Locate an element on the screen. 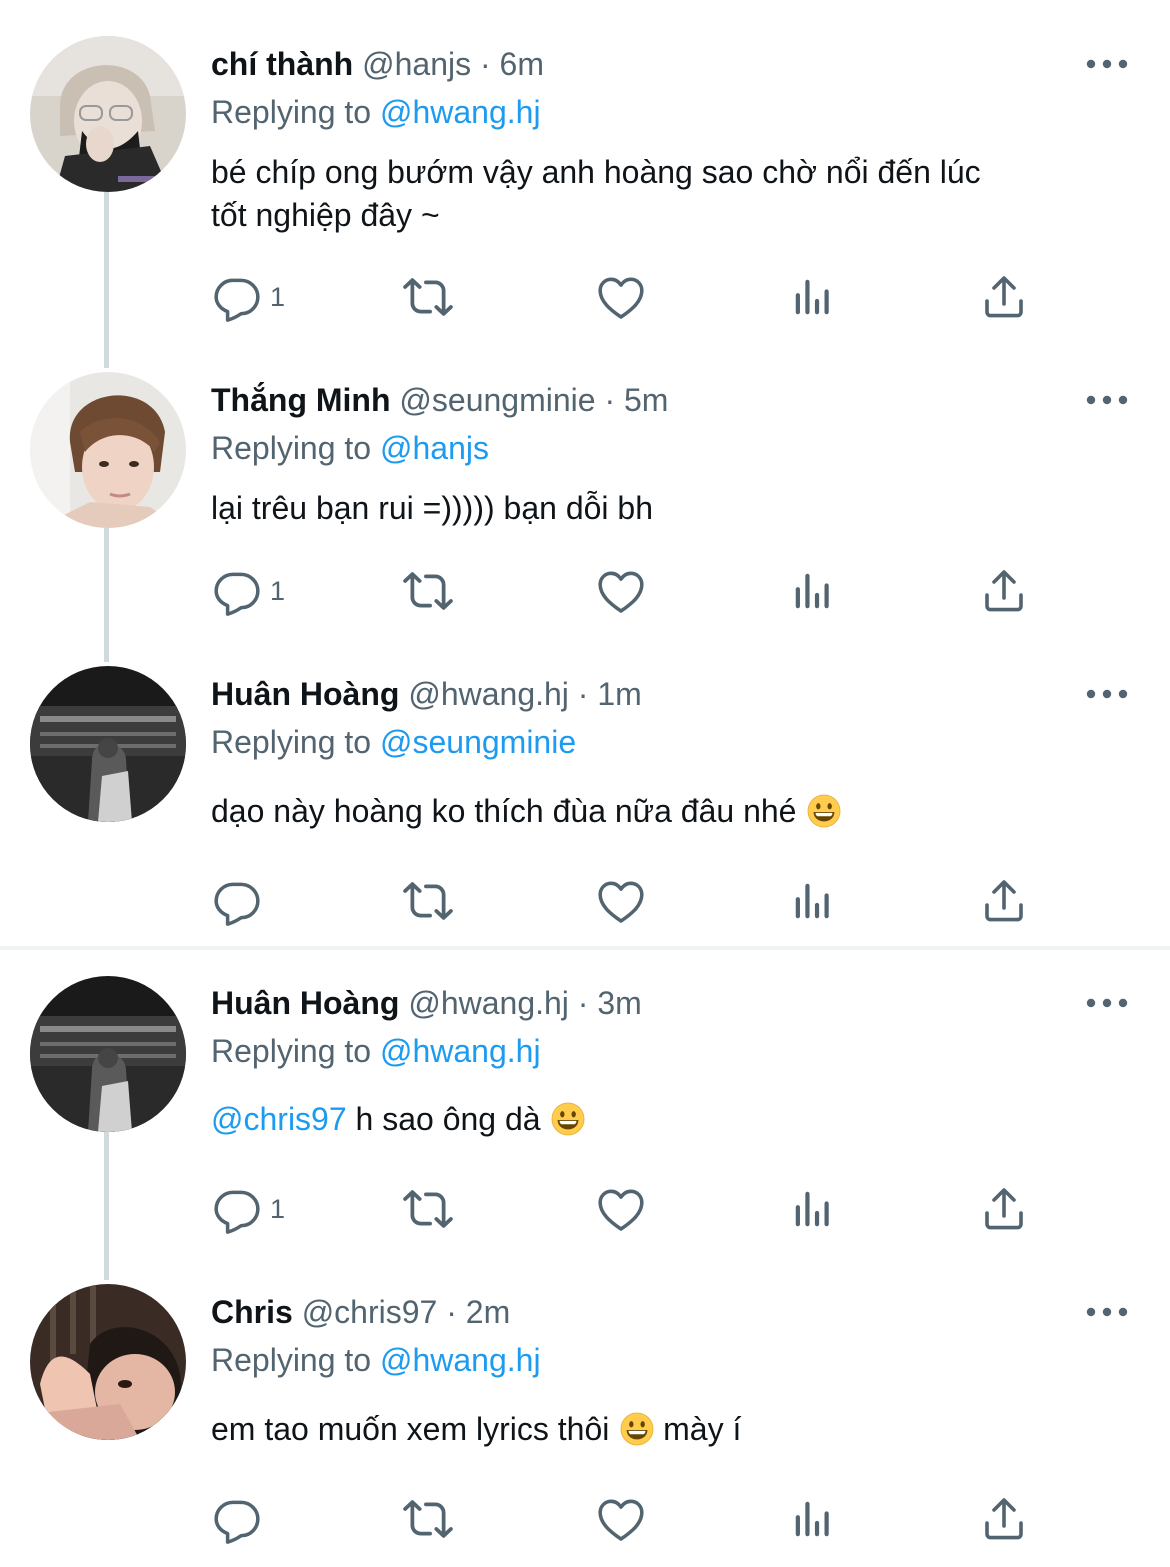 This screenshot has width=1170, height=1567. tweet-text-line: dạo này hoàng ko thích đùa nữa đâu nhé is located at coordinates (504, 811).